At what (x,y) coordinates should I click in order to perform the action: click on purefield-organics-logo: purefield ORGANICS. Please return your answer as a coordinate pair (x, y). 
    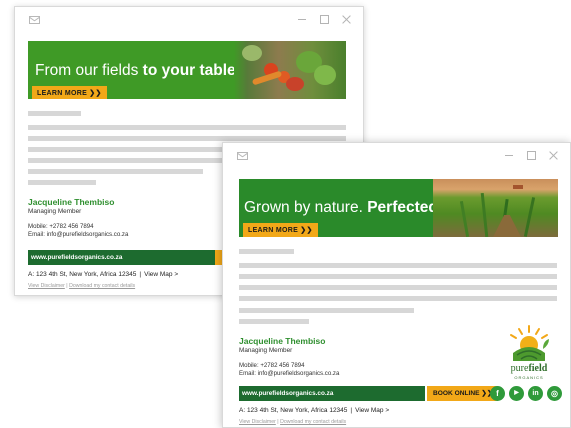
    Looking at the image, I should click on (529, 353).